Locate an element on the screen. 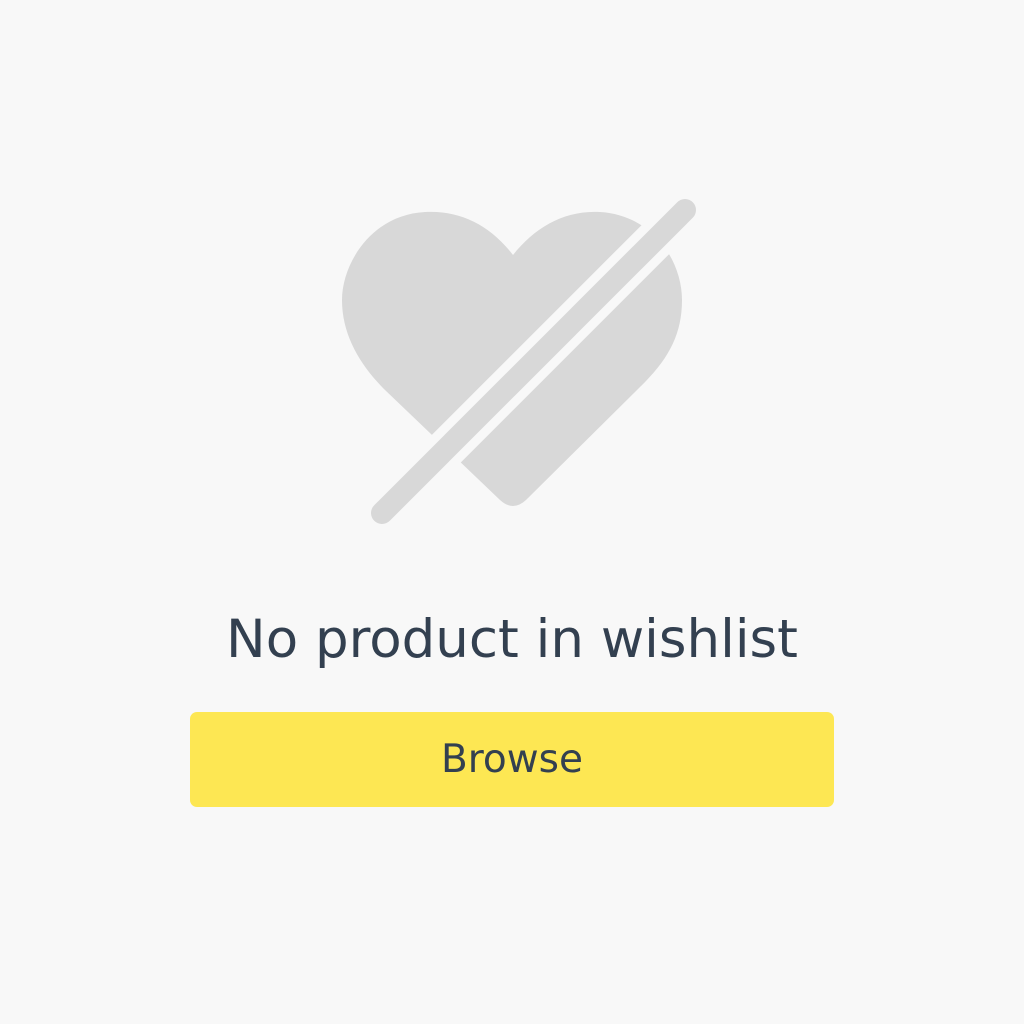 Image resolution: width=1024 pixels, height=1024 pixels. heart-off-icon is located at coordinates (520, 362).